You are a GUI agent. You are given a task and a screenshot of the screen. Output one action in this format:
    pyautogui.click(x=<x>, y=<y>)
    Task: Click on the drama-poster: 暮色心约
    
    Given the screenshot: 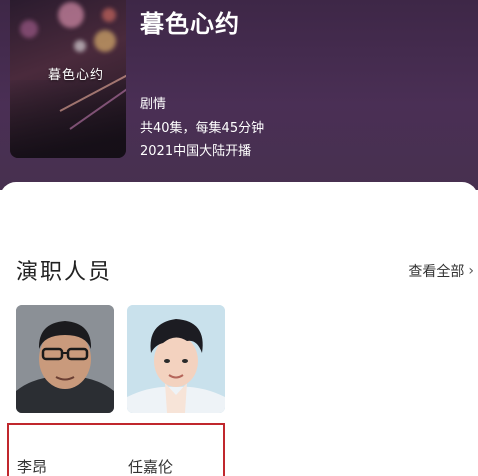 What is the action you would take?
    pyautogui.click(x=68, y=79)
    